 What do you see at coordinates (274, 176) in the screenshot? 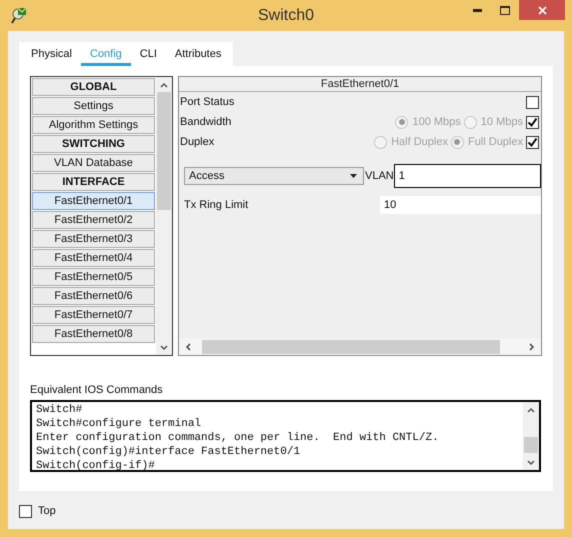
I see `mode-dropdown: Access` at bounding box center [274, 176].